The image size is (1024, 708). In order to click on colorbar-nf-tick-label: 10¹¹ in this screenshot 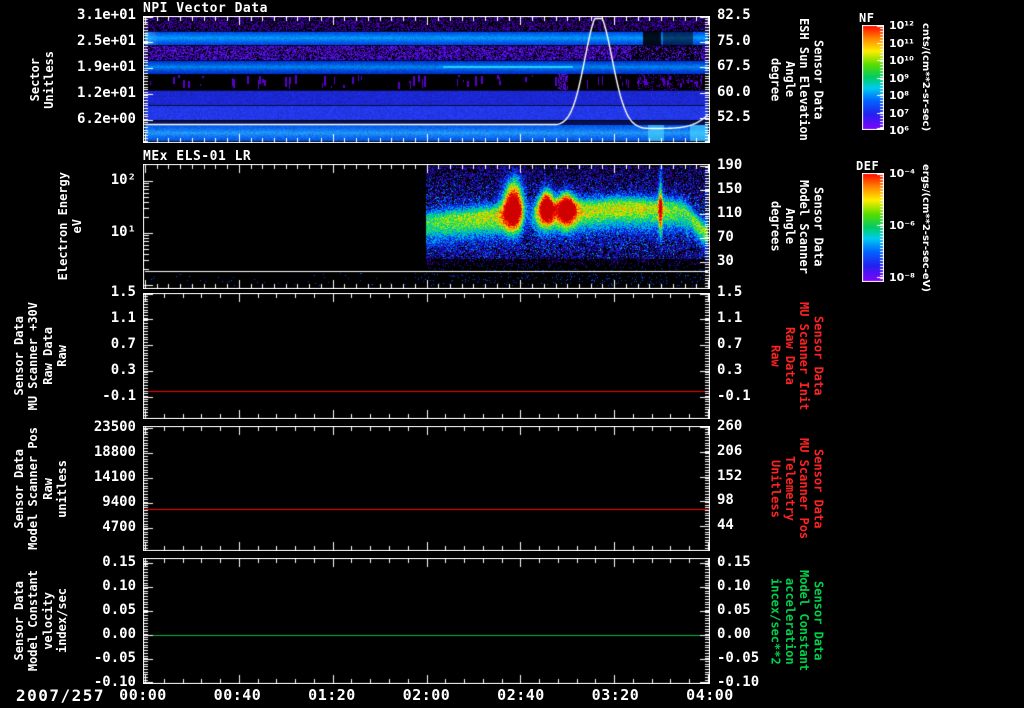, I will do `click(901, 43)`.